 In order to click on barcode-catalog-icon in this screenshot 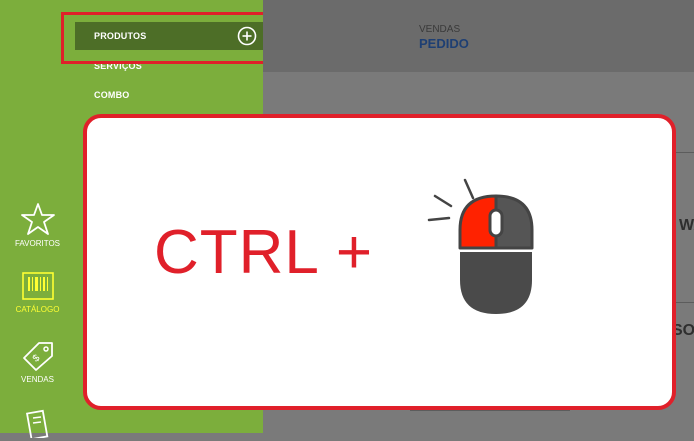, I will do `click(37, 286)`.